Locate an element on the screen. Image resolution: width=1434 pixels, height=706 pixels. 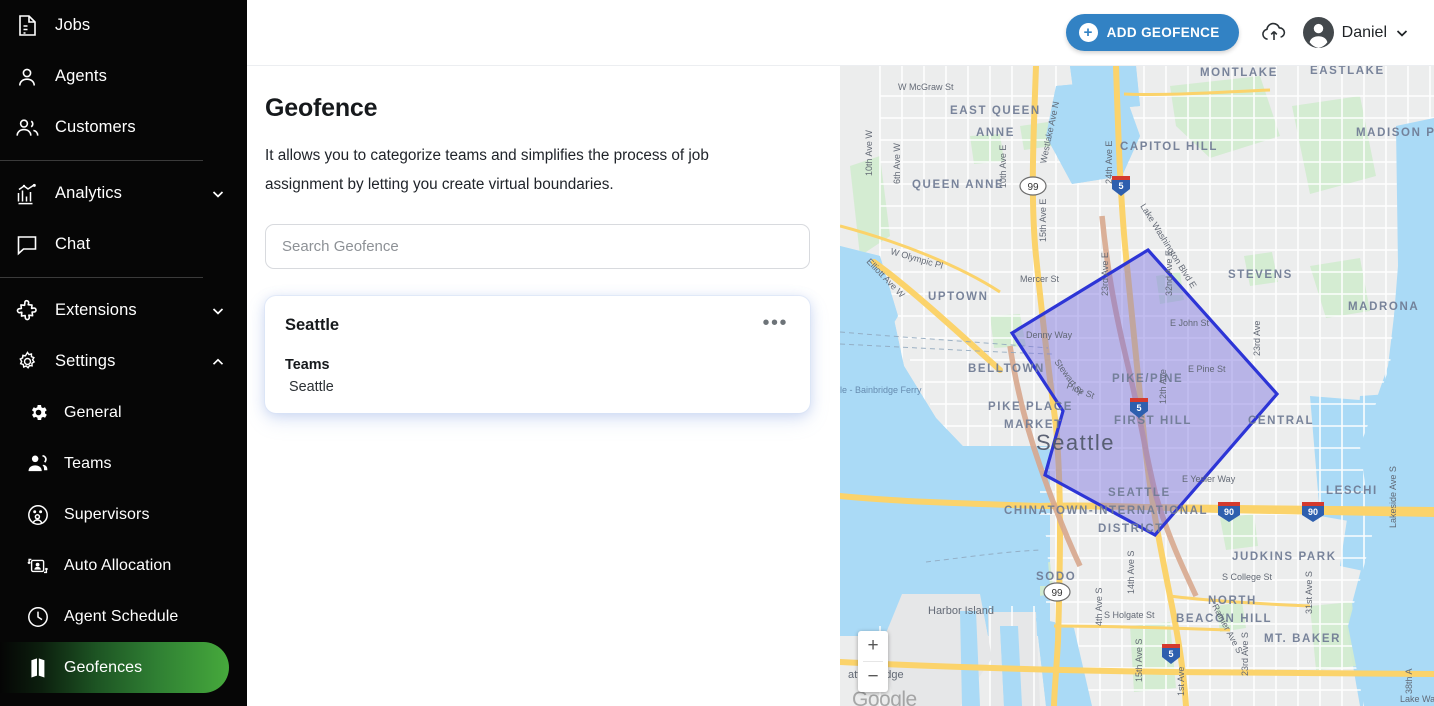
map-zoom-controls: + − is located at coordinates (873, 661).